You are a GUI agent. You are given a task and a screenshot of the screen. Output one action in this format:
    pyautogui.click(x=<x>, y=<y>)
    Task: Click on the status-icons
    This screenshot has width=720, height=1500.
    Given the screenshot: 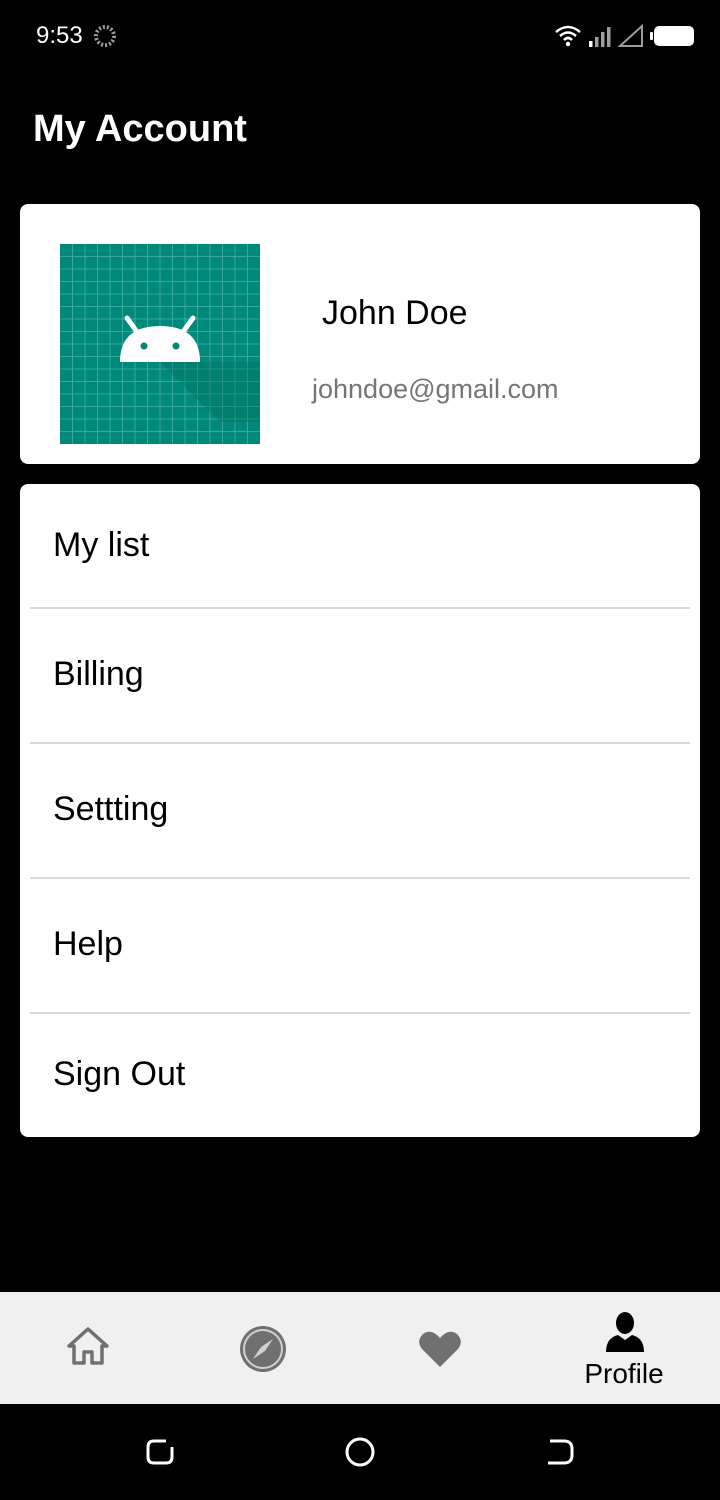 What is the action you would take?
    pyautogui.click(x=625, y=36)
    